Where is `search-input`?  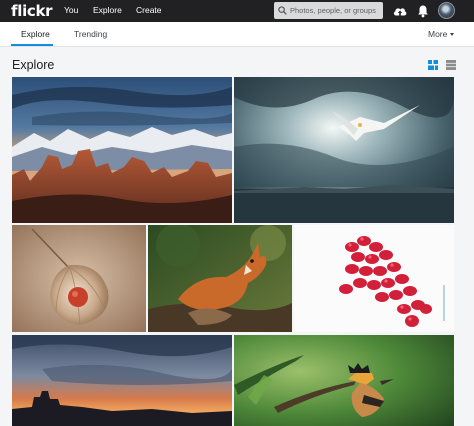 search-input is located at coordinates (335, 10).